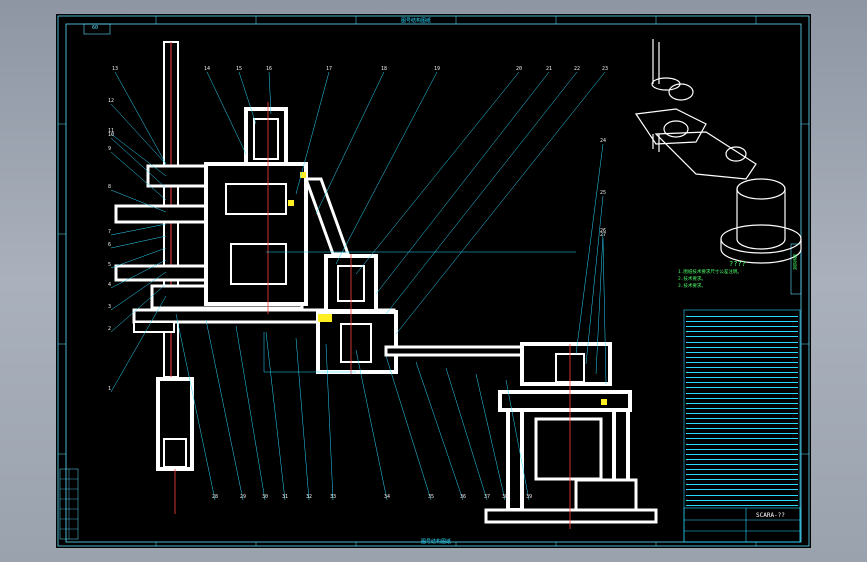 Image resolution: width=867 pixels, height=562 pixels. Describe the element at coordinates (718, 151) in the screenshot. I see `isometric-view` at that location.